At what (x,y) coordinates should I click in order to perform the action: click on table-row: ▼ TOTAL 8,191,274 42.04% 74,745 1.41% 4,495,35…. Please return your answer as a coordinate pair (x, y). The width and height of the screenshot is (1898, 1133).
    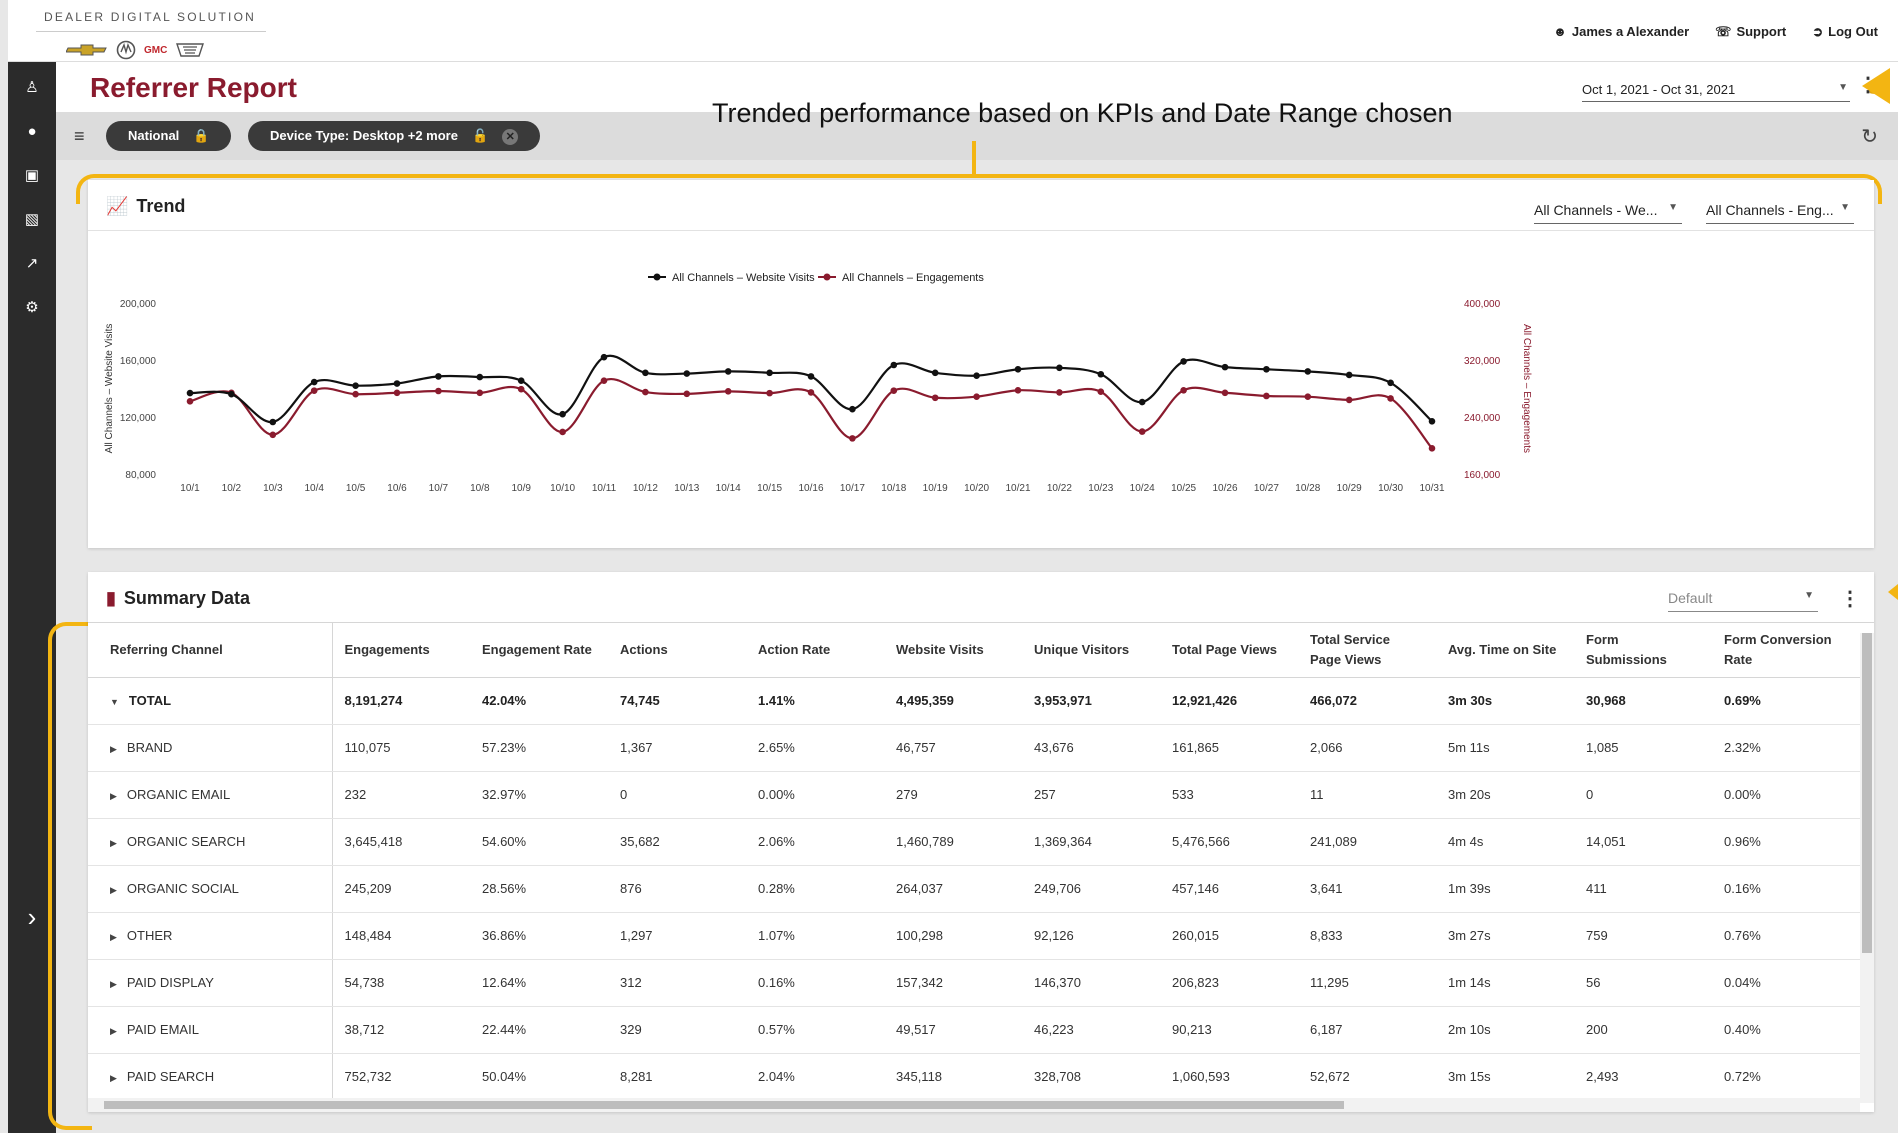
    Looking at the image, I should click on (974, 701).